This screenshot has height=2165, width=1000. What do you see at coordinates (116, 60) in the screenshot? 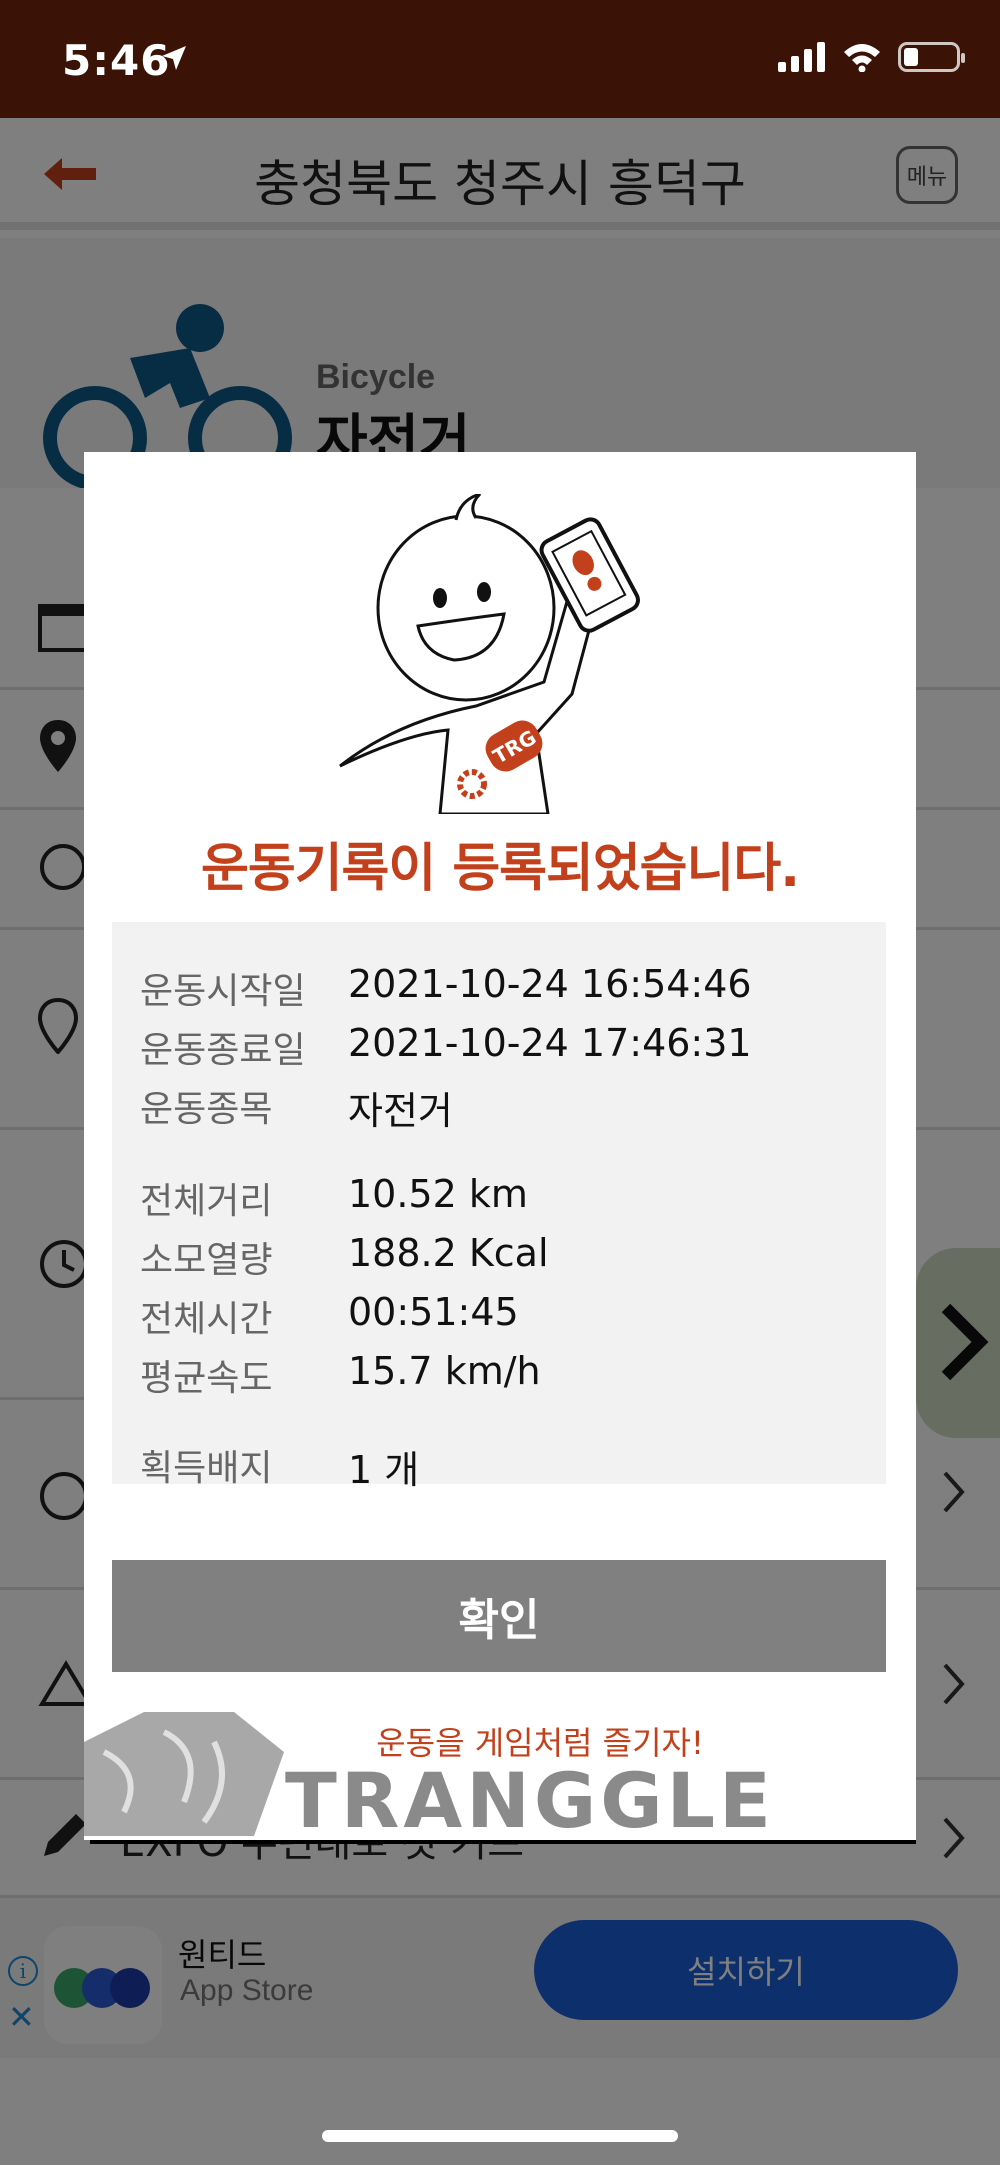
I see `status-time: 5:46` at bounding box center [116, 60].